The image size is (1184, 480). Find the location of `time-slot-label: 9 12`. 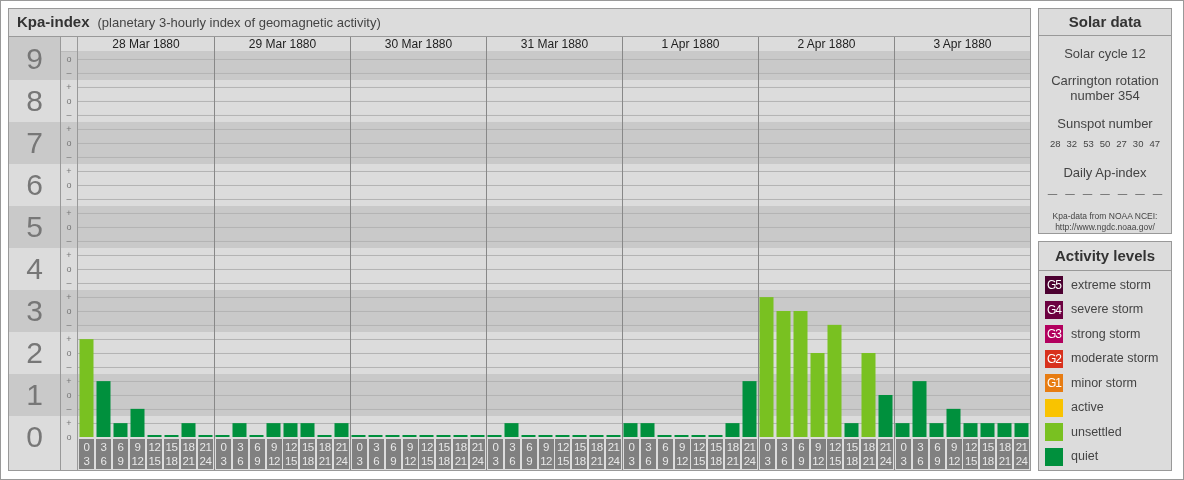

time-slot-label: 9 12 is located at coordinates (682, 454).